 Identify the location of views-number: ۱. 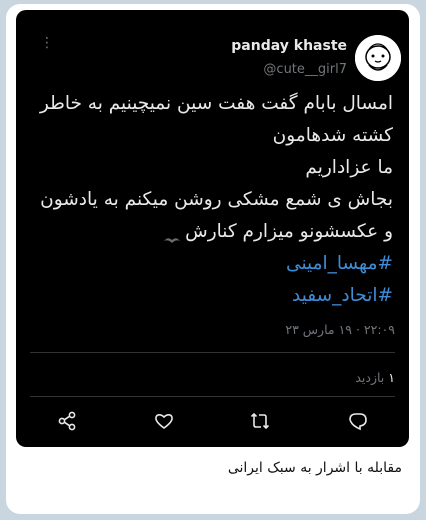
(391, 377).